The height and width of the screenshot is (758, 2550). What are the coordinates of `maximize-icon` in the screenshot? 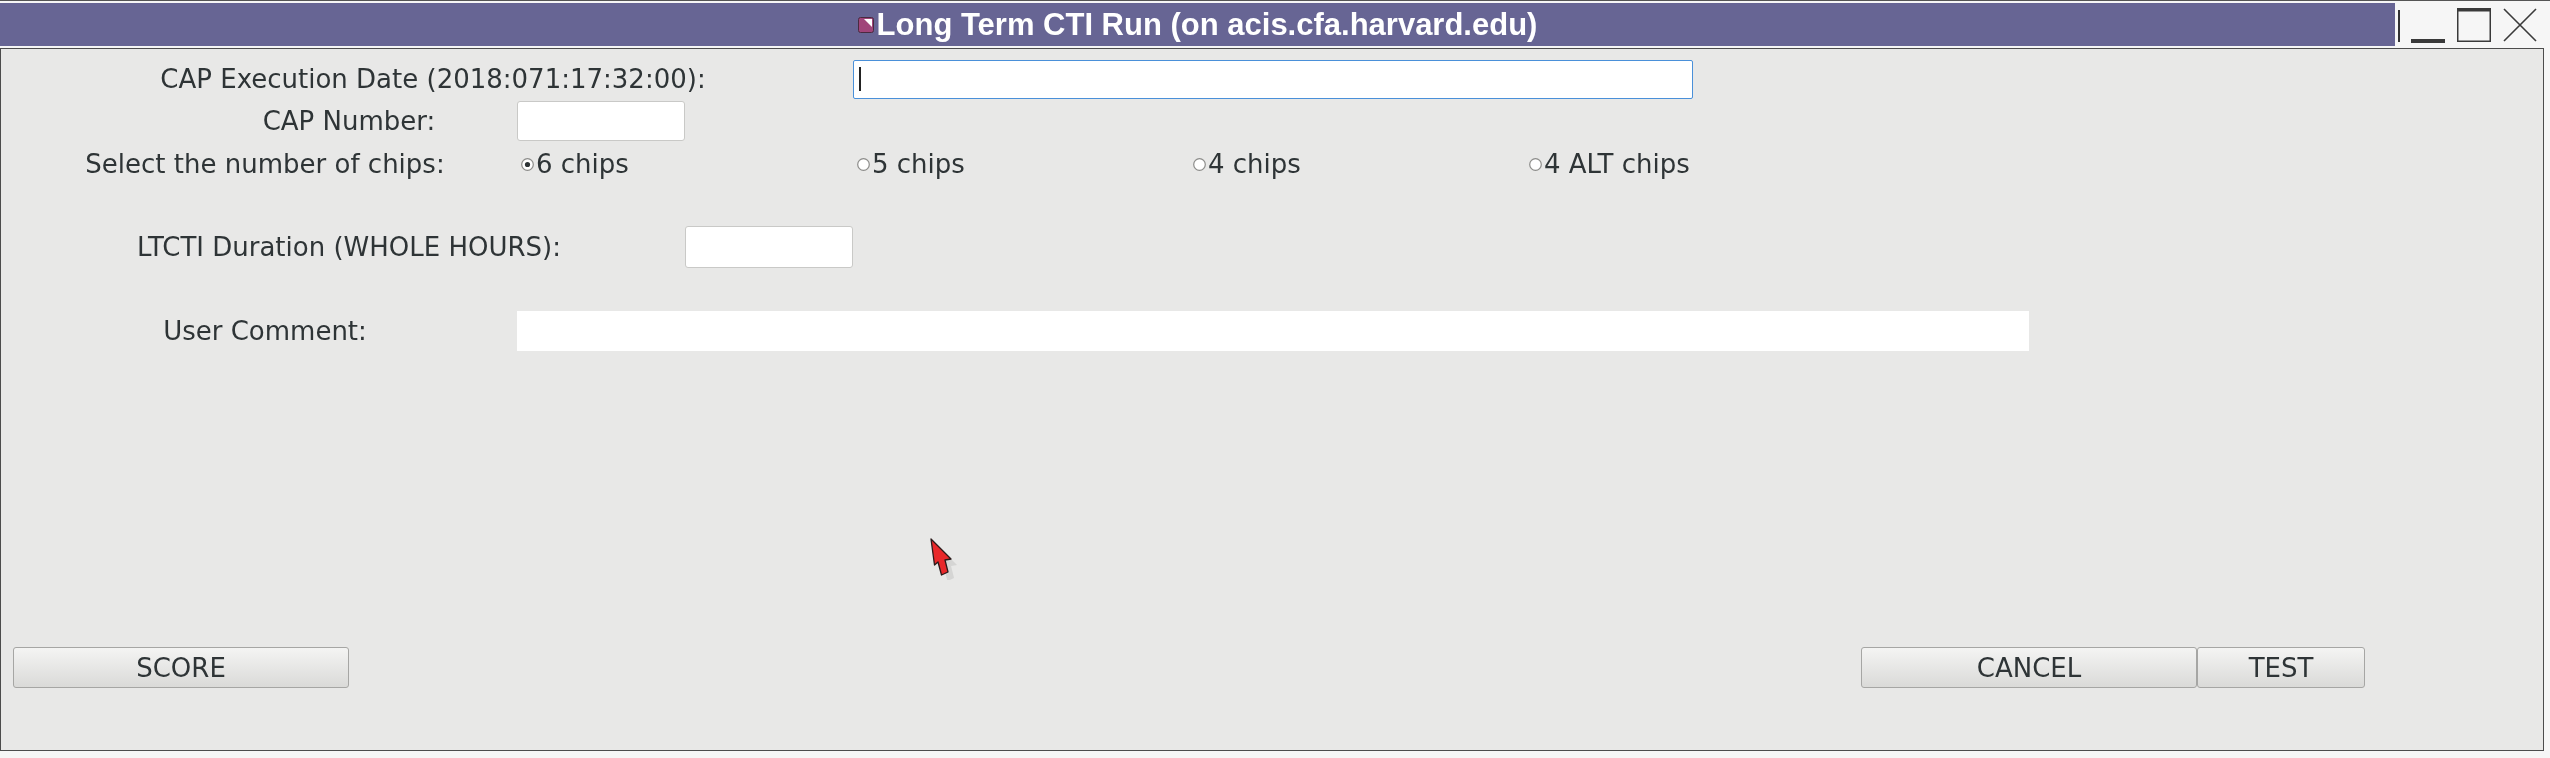 It's located at (2474, 25).